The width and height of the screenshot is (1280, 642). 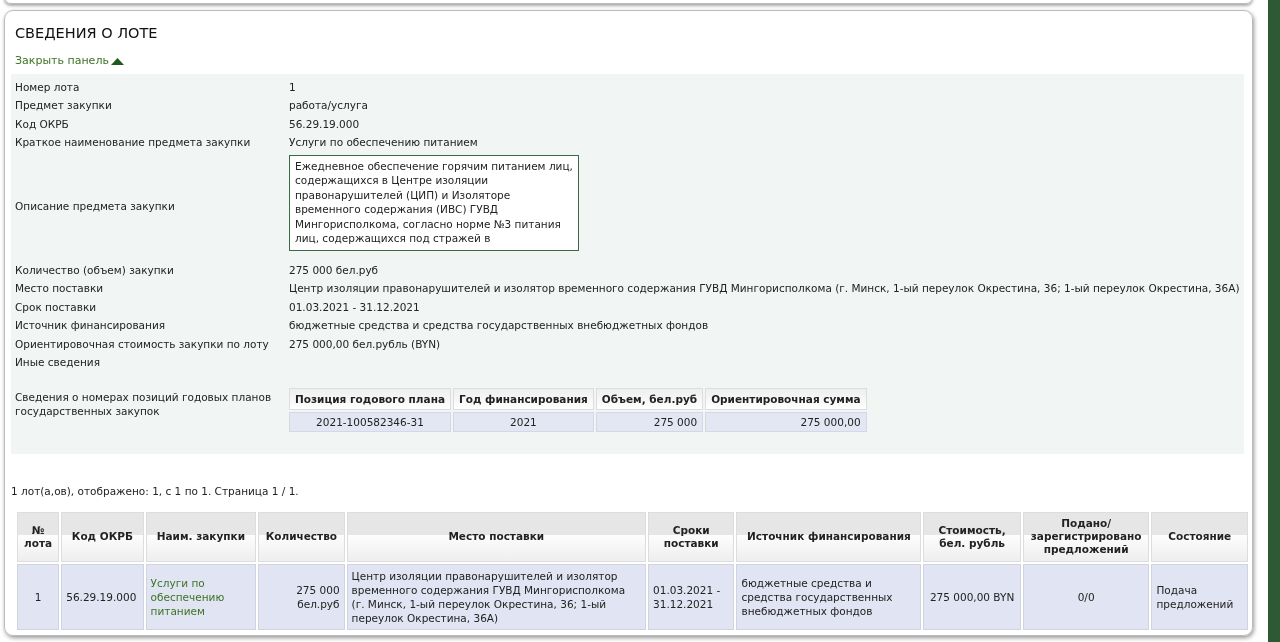 What do you see at coordinates (301, 596) in the screenshot?
I see `table-cell: 275 000 бел.руб` at bounding box center [301, 596].